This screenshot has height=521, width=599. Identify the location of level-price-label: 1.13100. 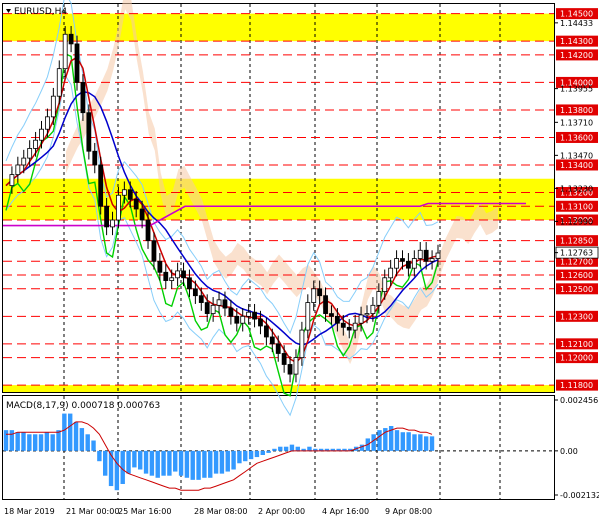
(576, 206).